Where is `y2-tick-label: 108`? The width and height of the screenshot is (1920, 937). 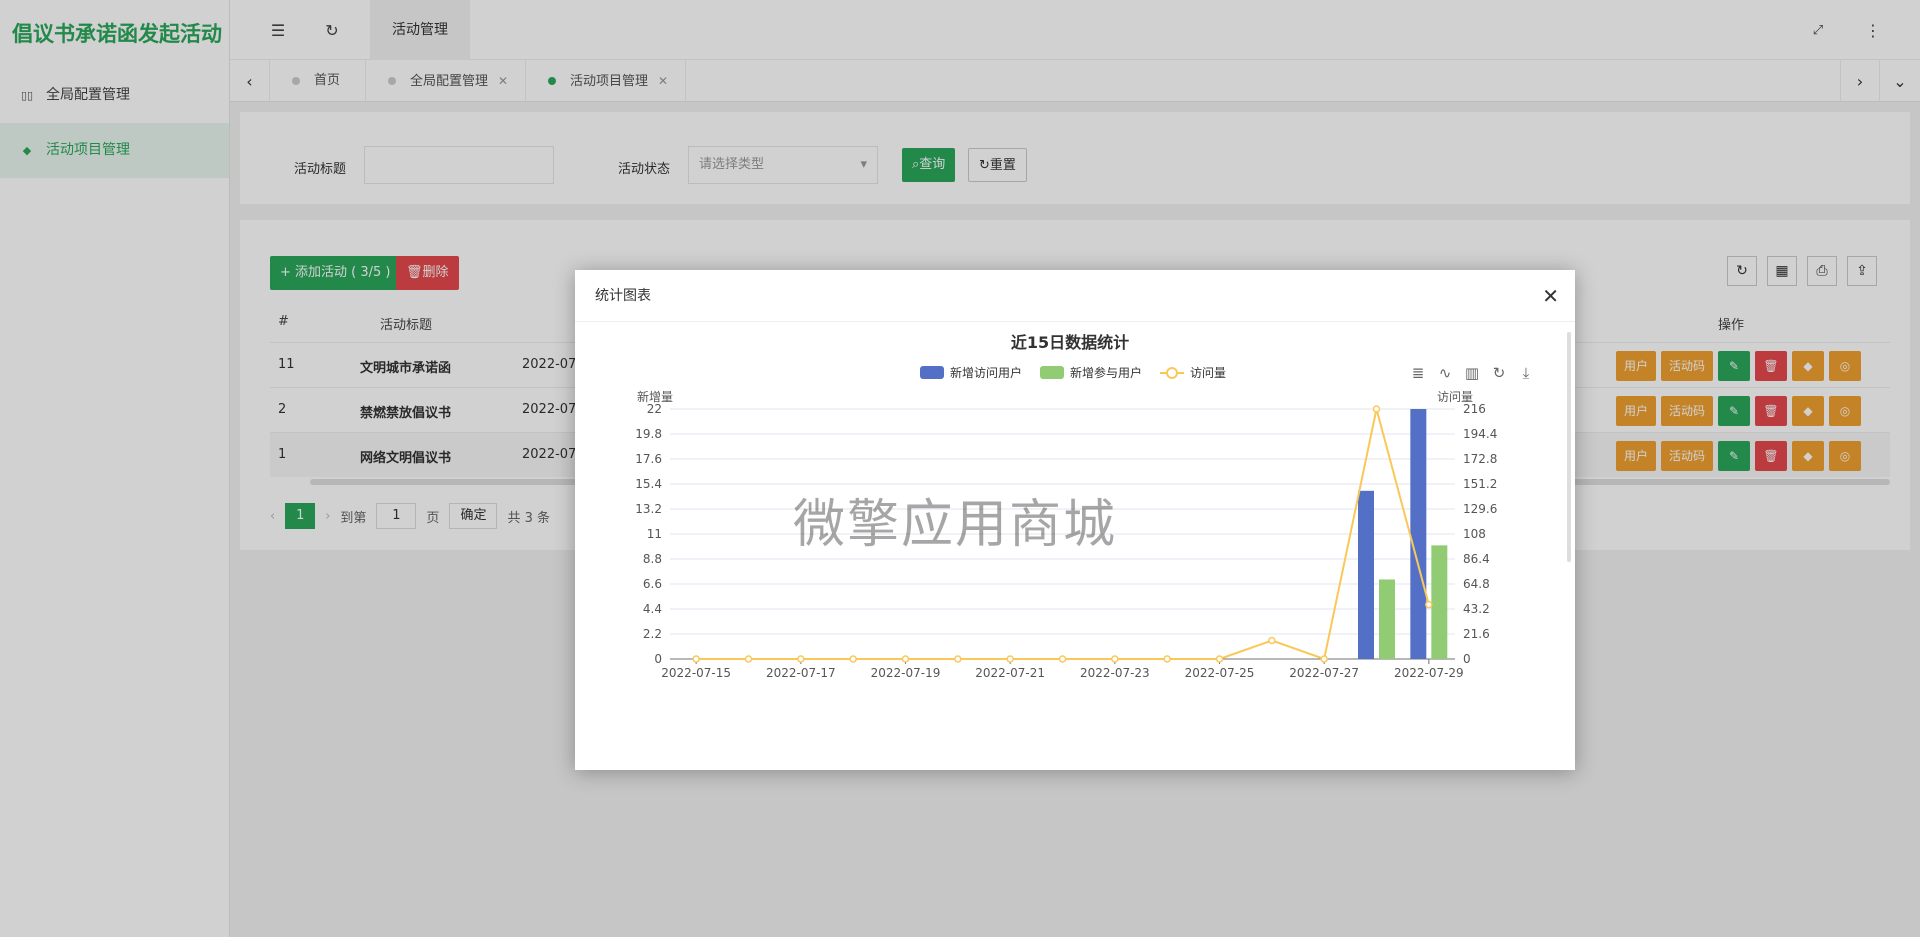 y2-tick-label: 108 is located at coordinates (1474, 534).